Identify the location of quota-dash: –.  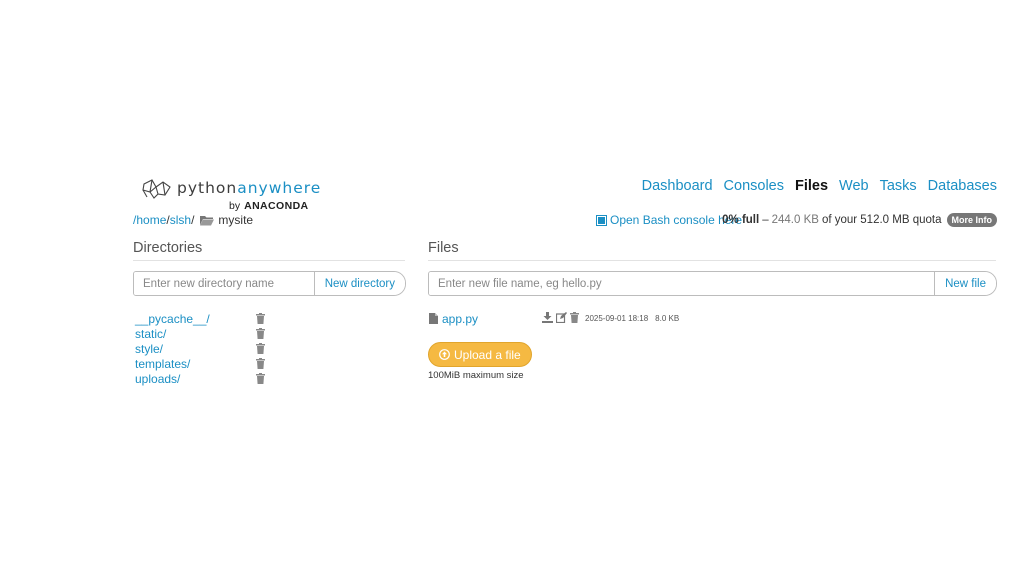
(765, 220).